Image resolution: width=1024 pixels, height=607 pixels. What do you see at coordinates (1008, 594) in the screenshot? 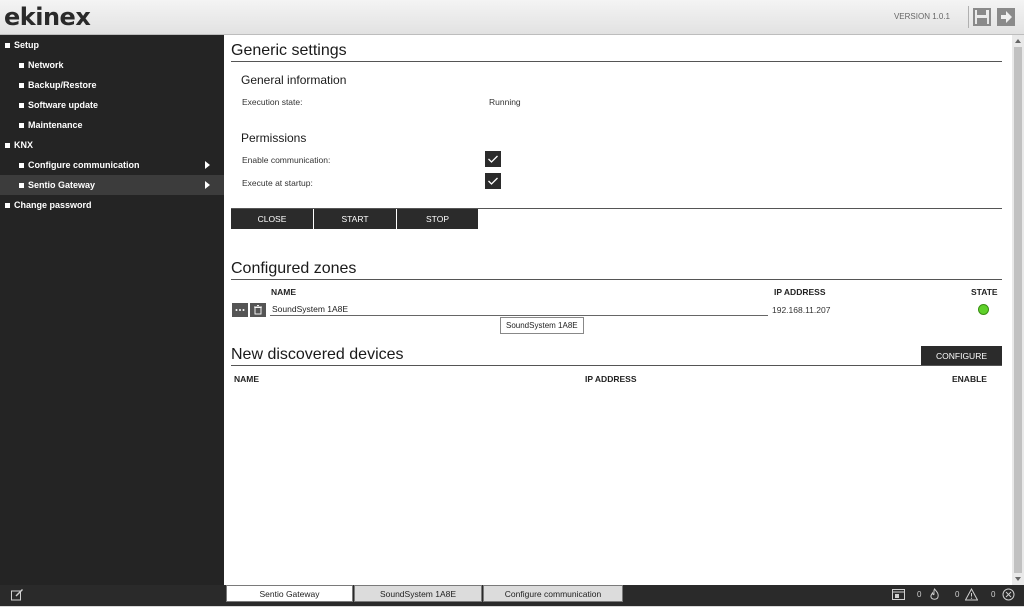
I see `error-icon` at bounding box center [1008, 594].